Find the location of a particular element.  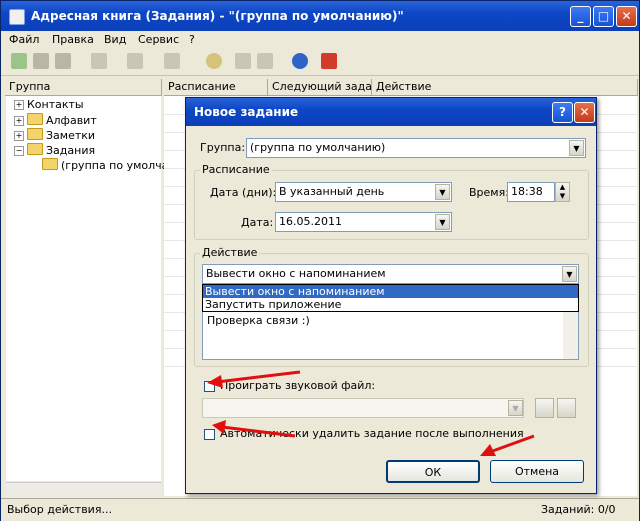

folder-icon is located at coordinates (35, 119).